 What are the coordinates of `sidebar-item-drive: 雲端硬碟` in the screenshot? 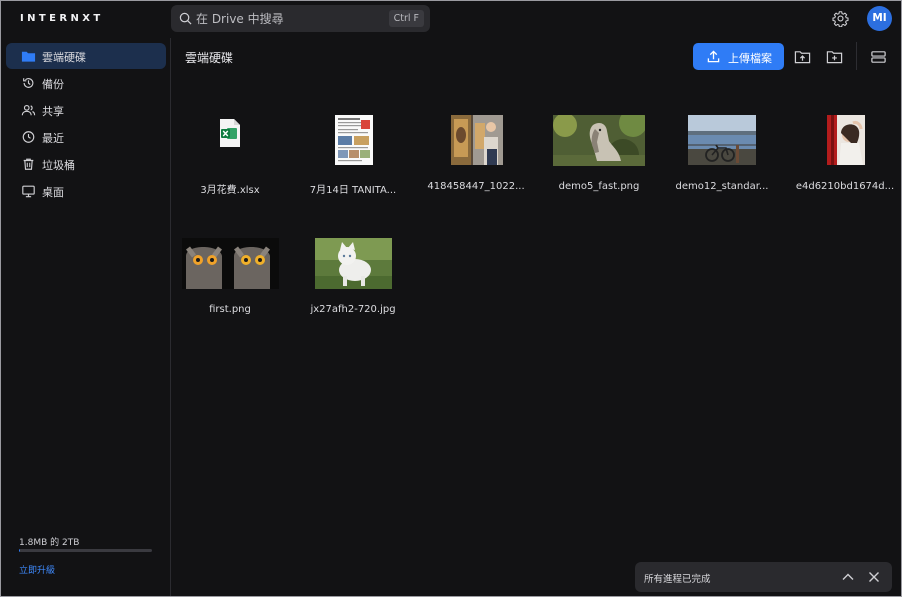 It's located at (86, 56).